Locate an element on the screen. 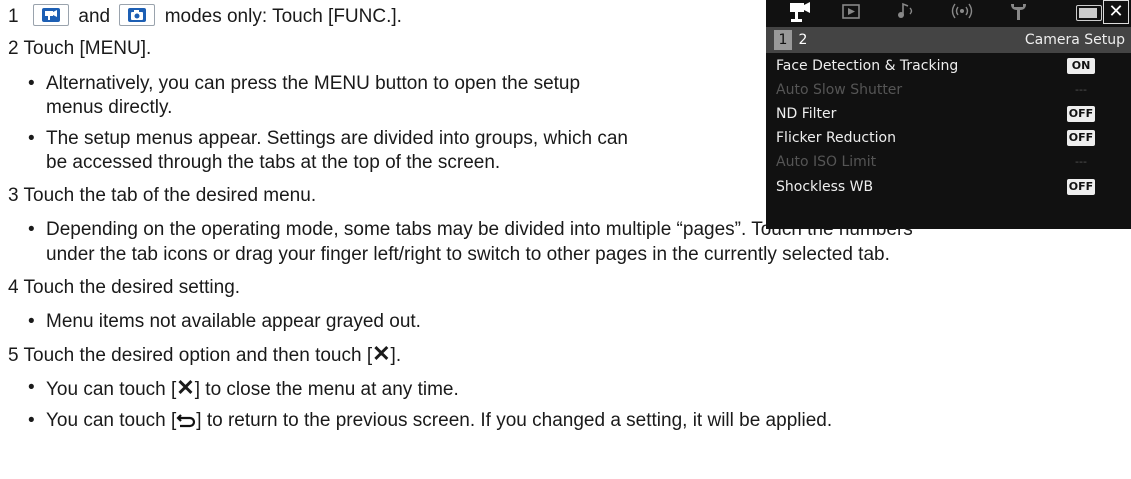 This screenshot has width=1131, height=479. photo-mode-icon is located at coordinates (137, 15).